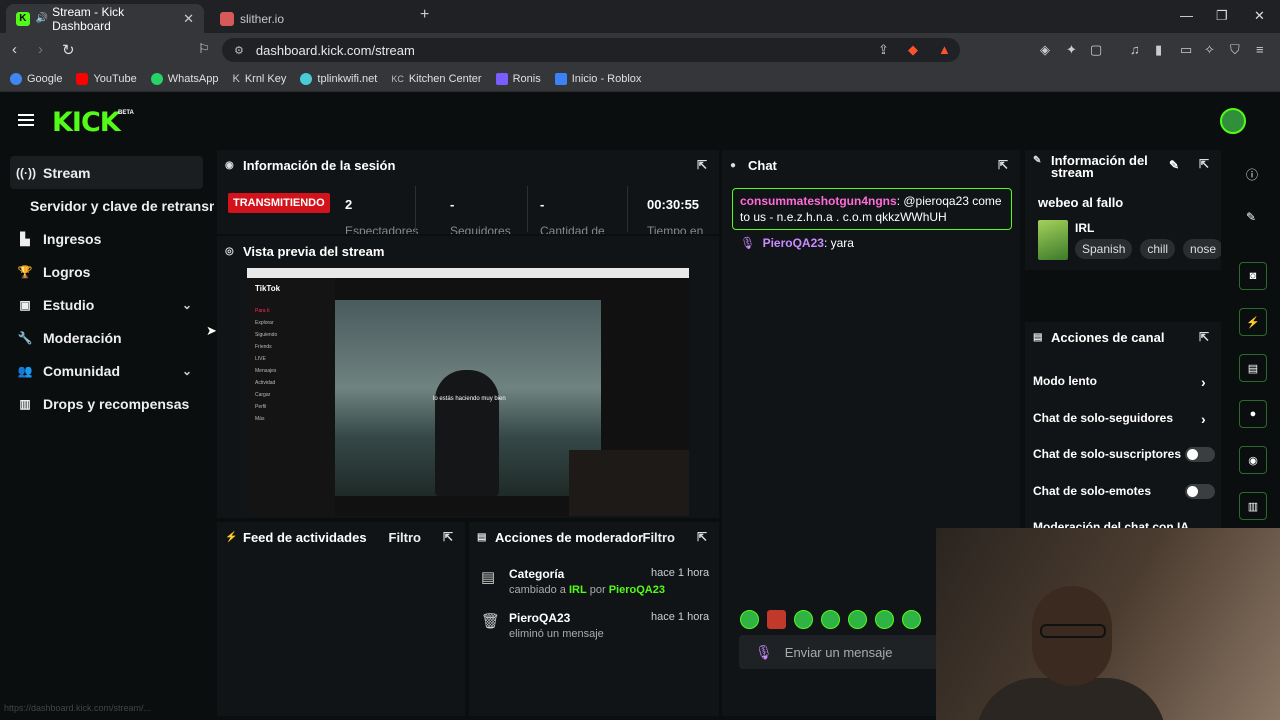 The image size is (1280, 720). Describe the element at coordinates (1135, 49) in the screenshot. I see `media-icon: ♫` at that location.